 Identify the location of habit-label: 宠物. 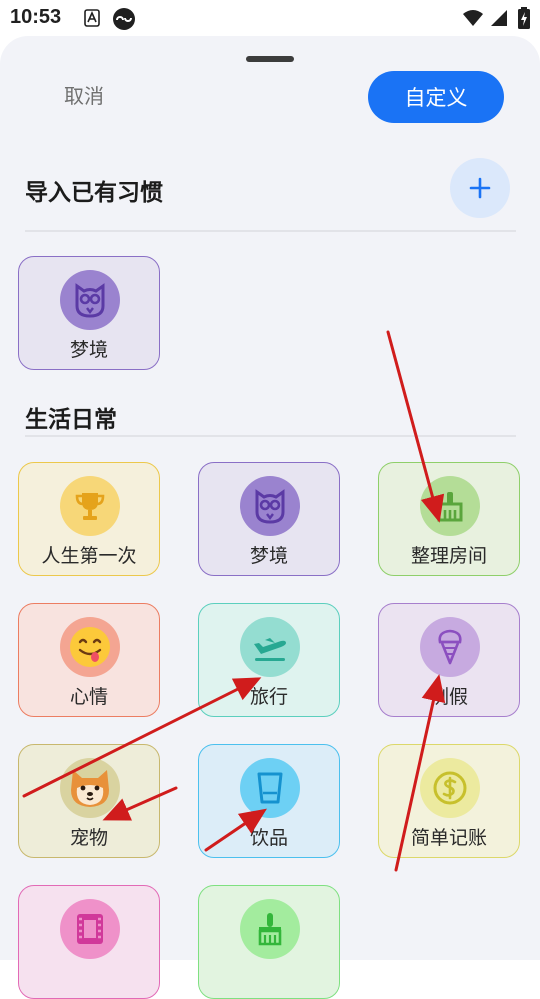
(88, 838).